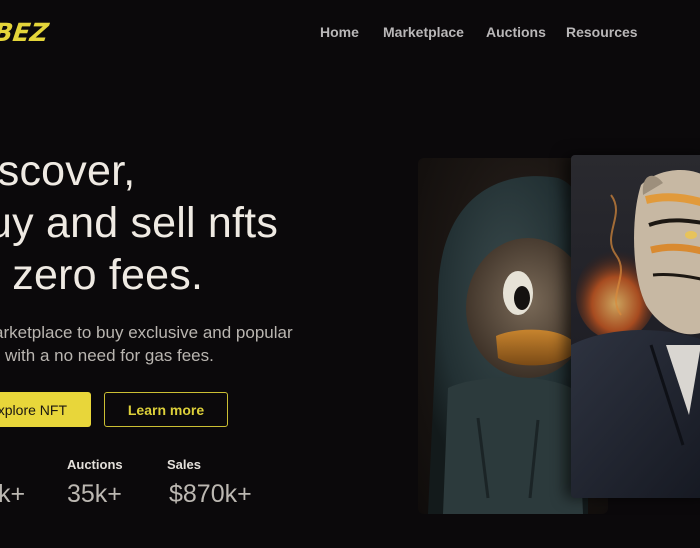 The width and height of the screenshot is (700, 548). What do you see at coordinates (146, 332) in the screenshot?
I see `hero-subtitle-line: arketplace to buy exclusive and popular` at bounding box center [146, 332].